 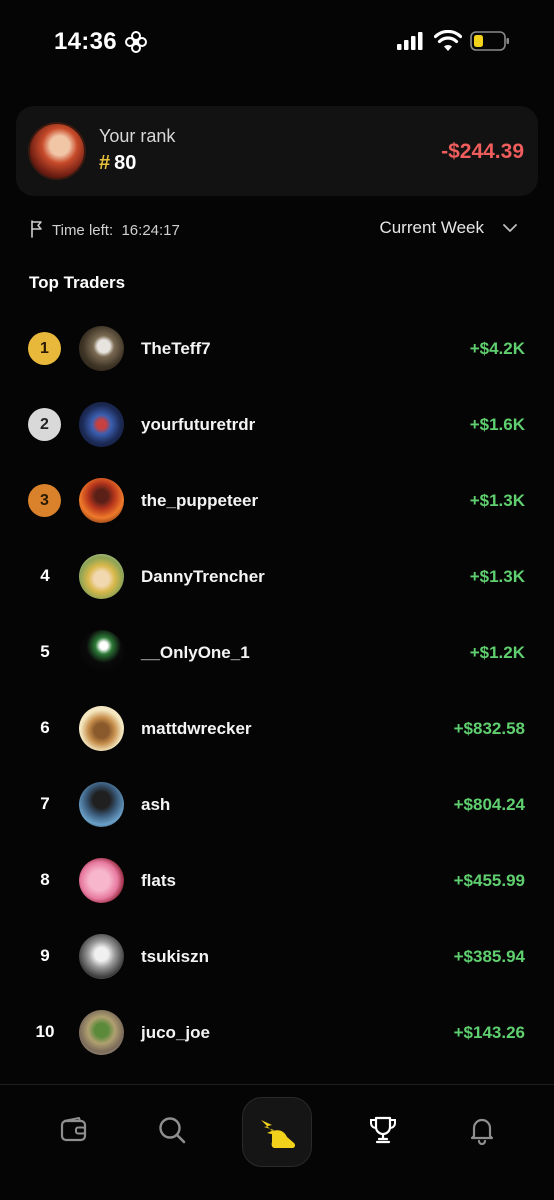 I want to click on trader-pnl: +$143.26, so click(x=489, y=1032).